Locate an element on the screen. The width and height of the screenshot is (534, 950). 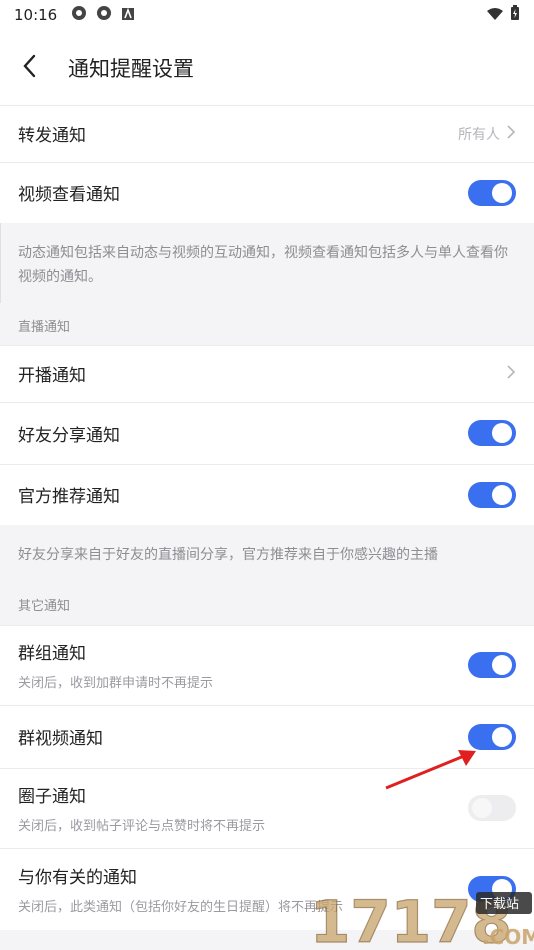
row-video-view-notification: 视频查看通知 is located at coordinates (267, 192).